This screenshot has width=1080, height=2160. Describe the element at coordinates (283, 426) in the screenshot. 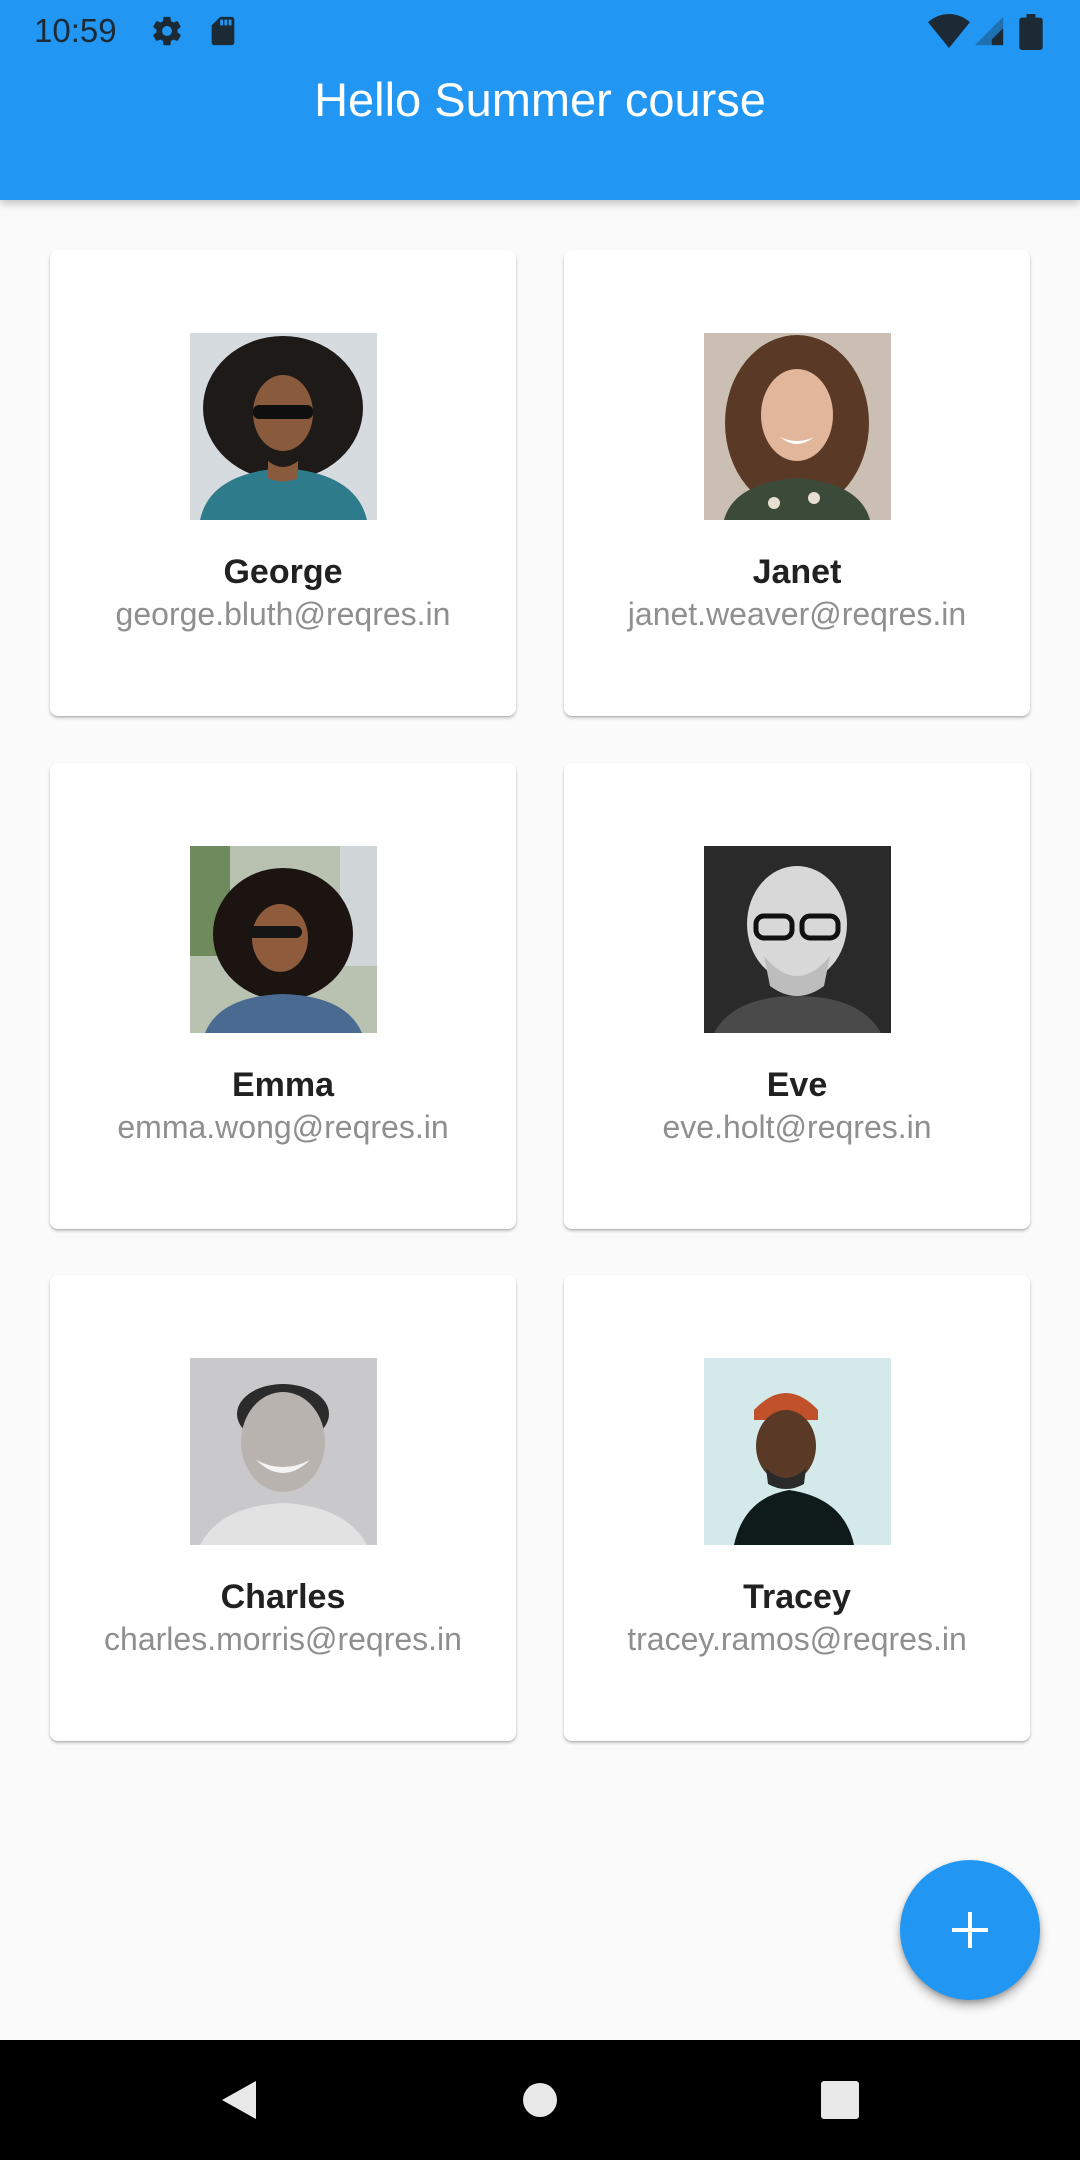

I see `george-avatar` at that location.